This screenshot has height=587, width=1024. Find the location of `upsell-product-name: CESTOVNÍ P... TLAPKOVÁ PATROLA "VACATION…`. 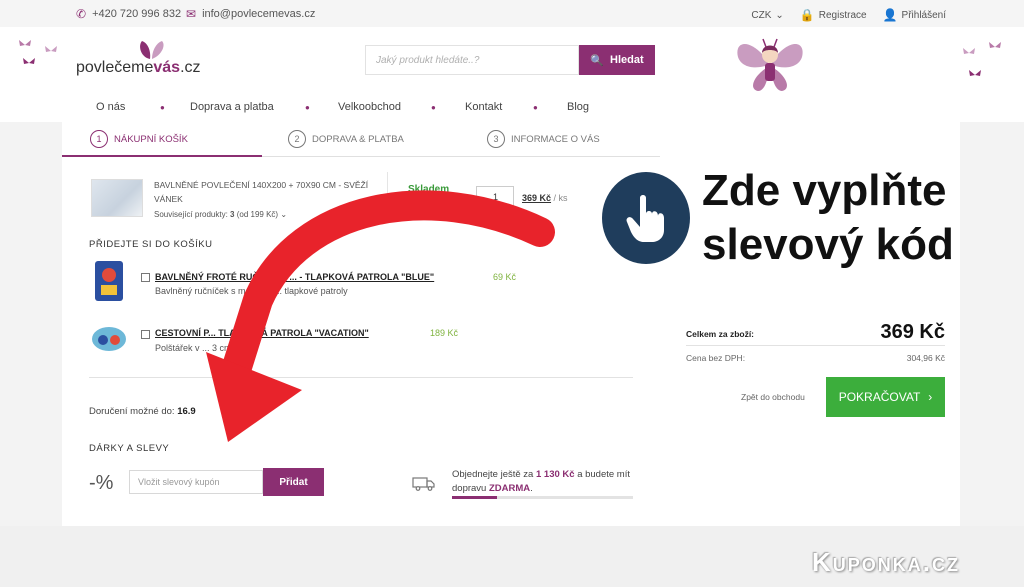

upsell-product-name: CESTOVNÍ P... TLAPKOVÁ PATROLA "VACATION… is located at coordinates (262, 333).